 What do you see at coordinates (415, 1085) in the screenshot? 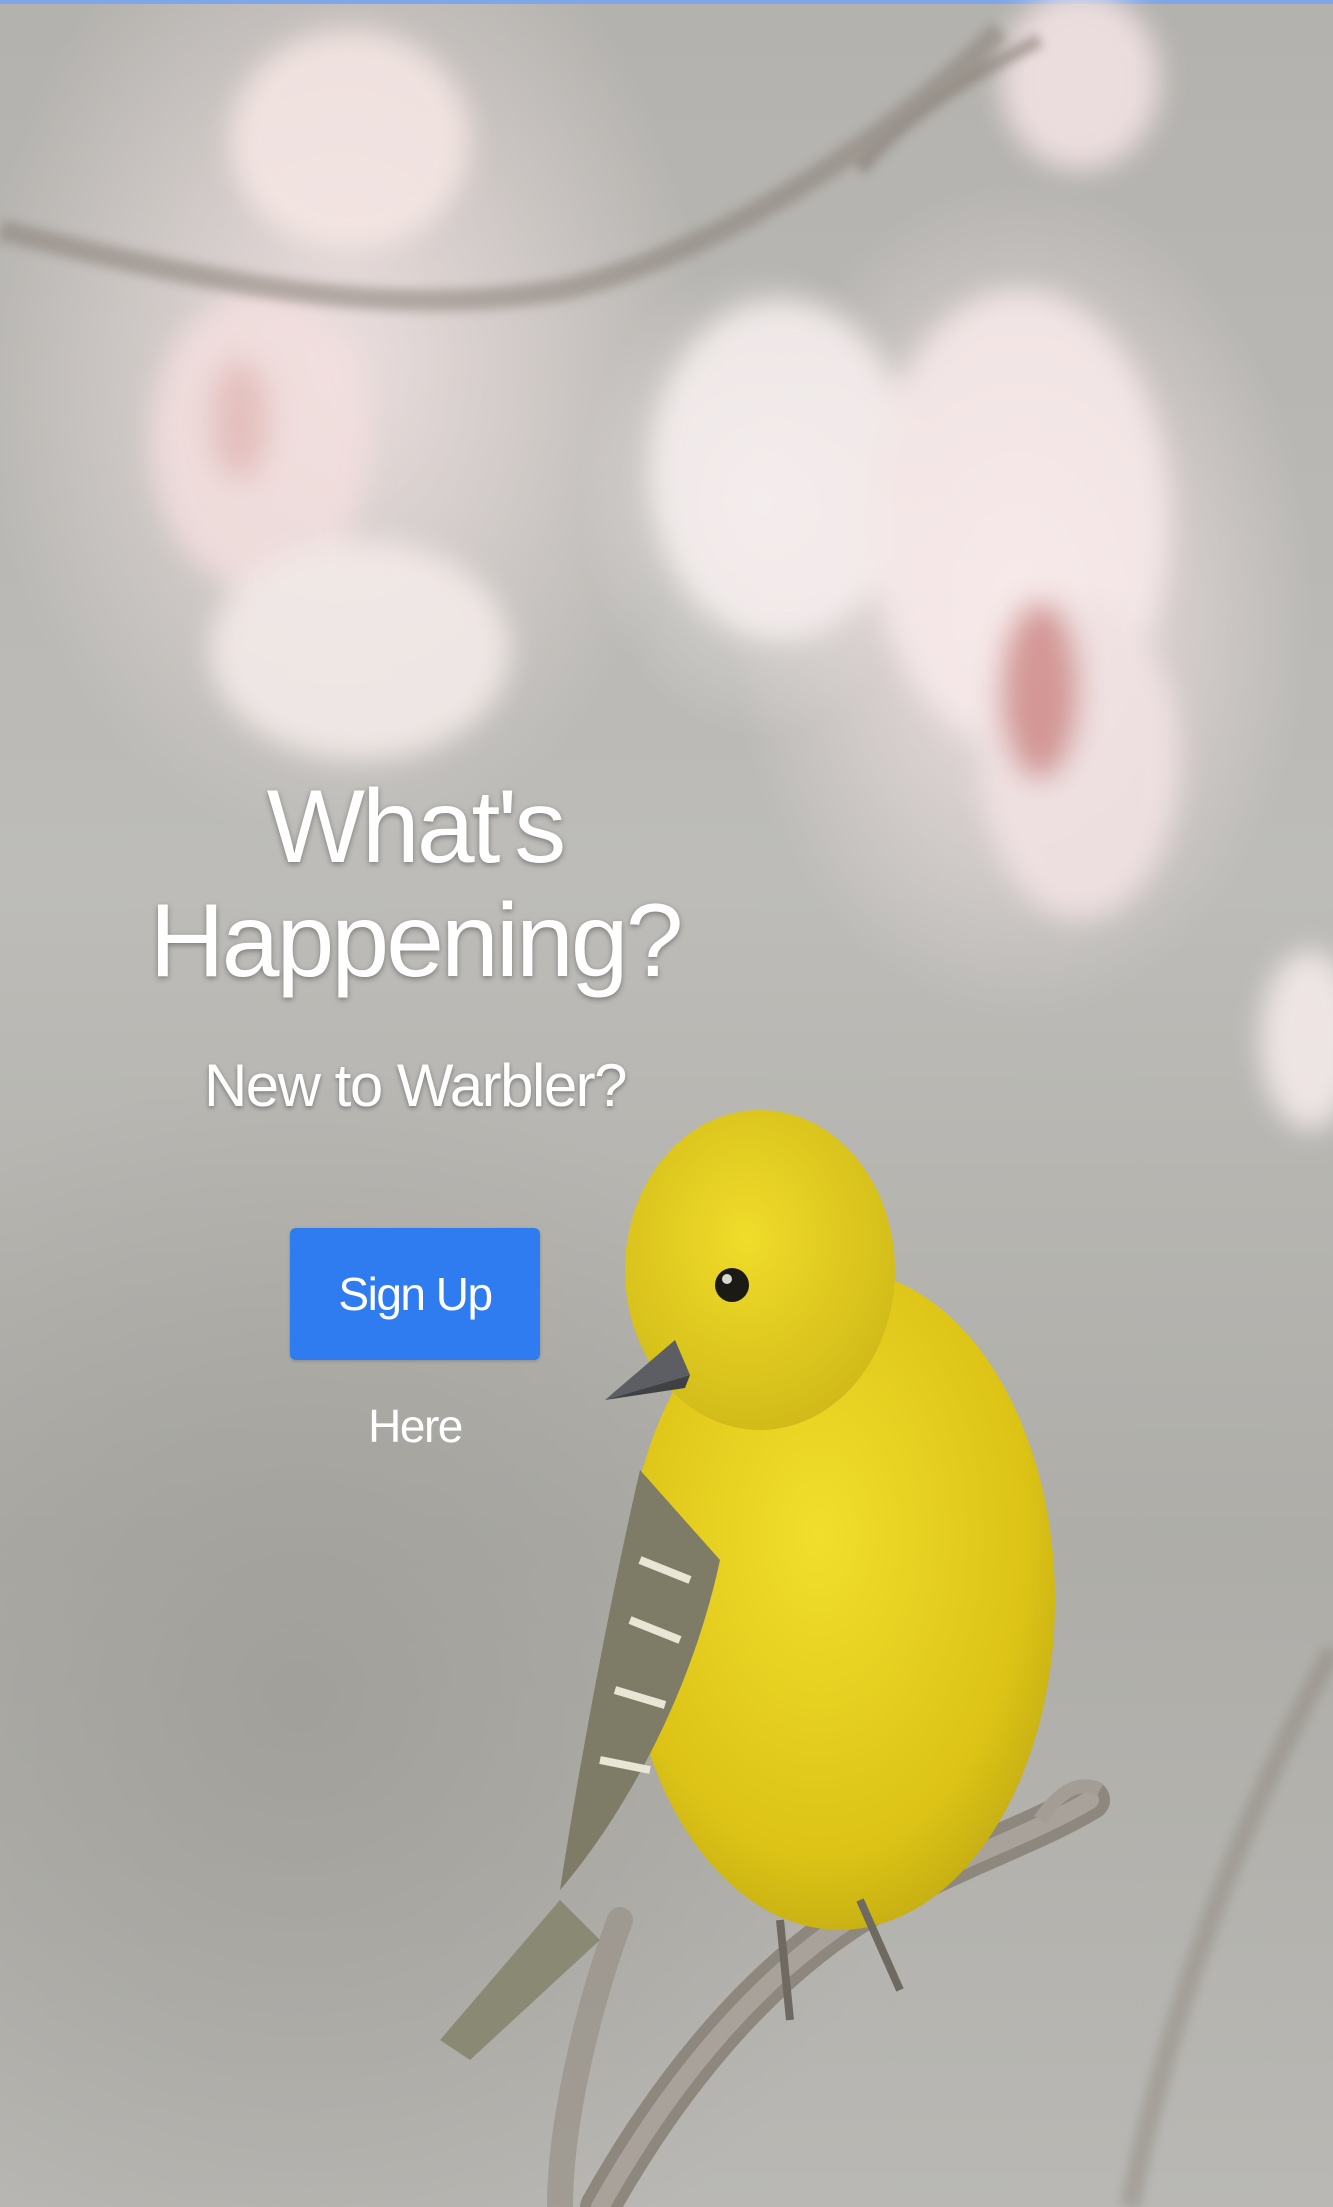
I see `hero-subtitle: New to Warbler?` at bounding box center [415, 1085].